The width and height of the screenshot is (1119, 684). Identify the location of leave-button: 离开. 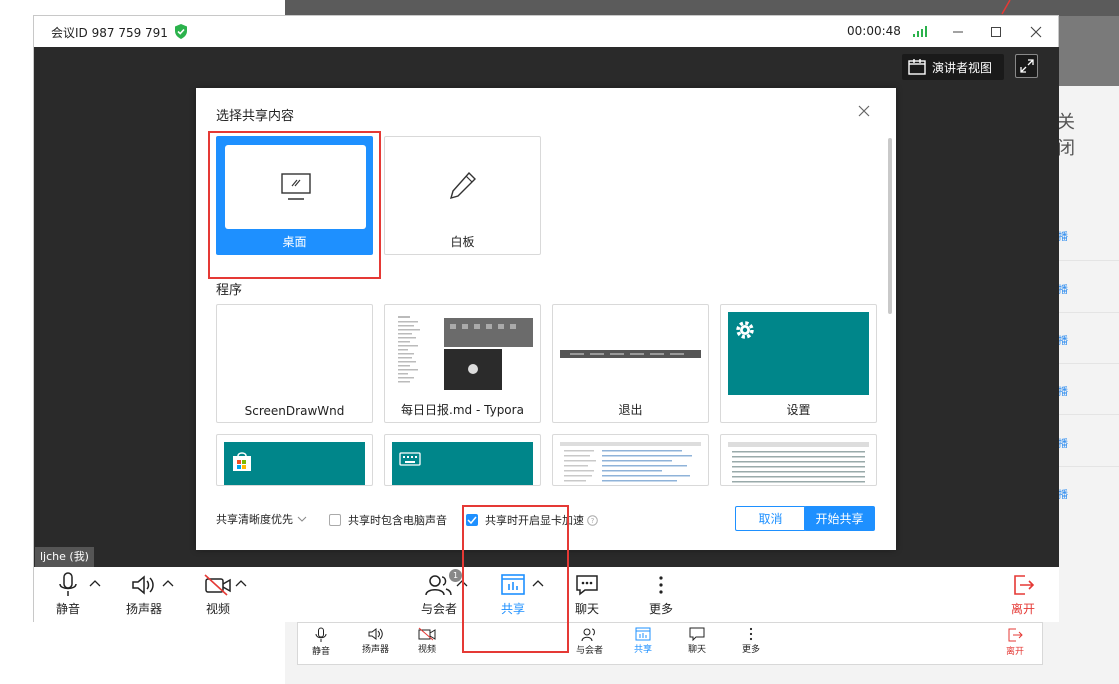
(1023, 594).